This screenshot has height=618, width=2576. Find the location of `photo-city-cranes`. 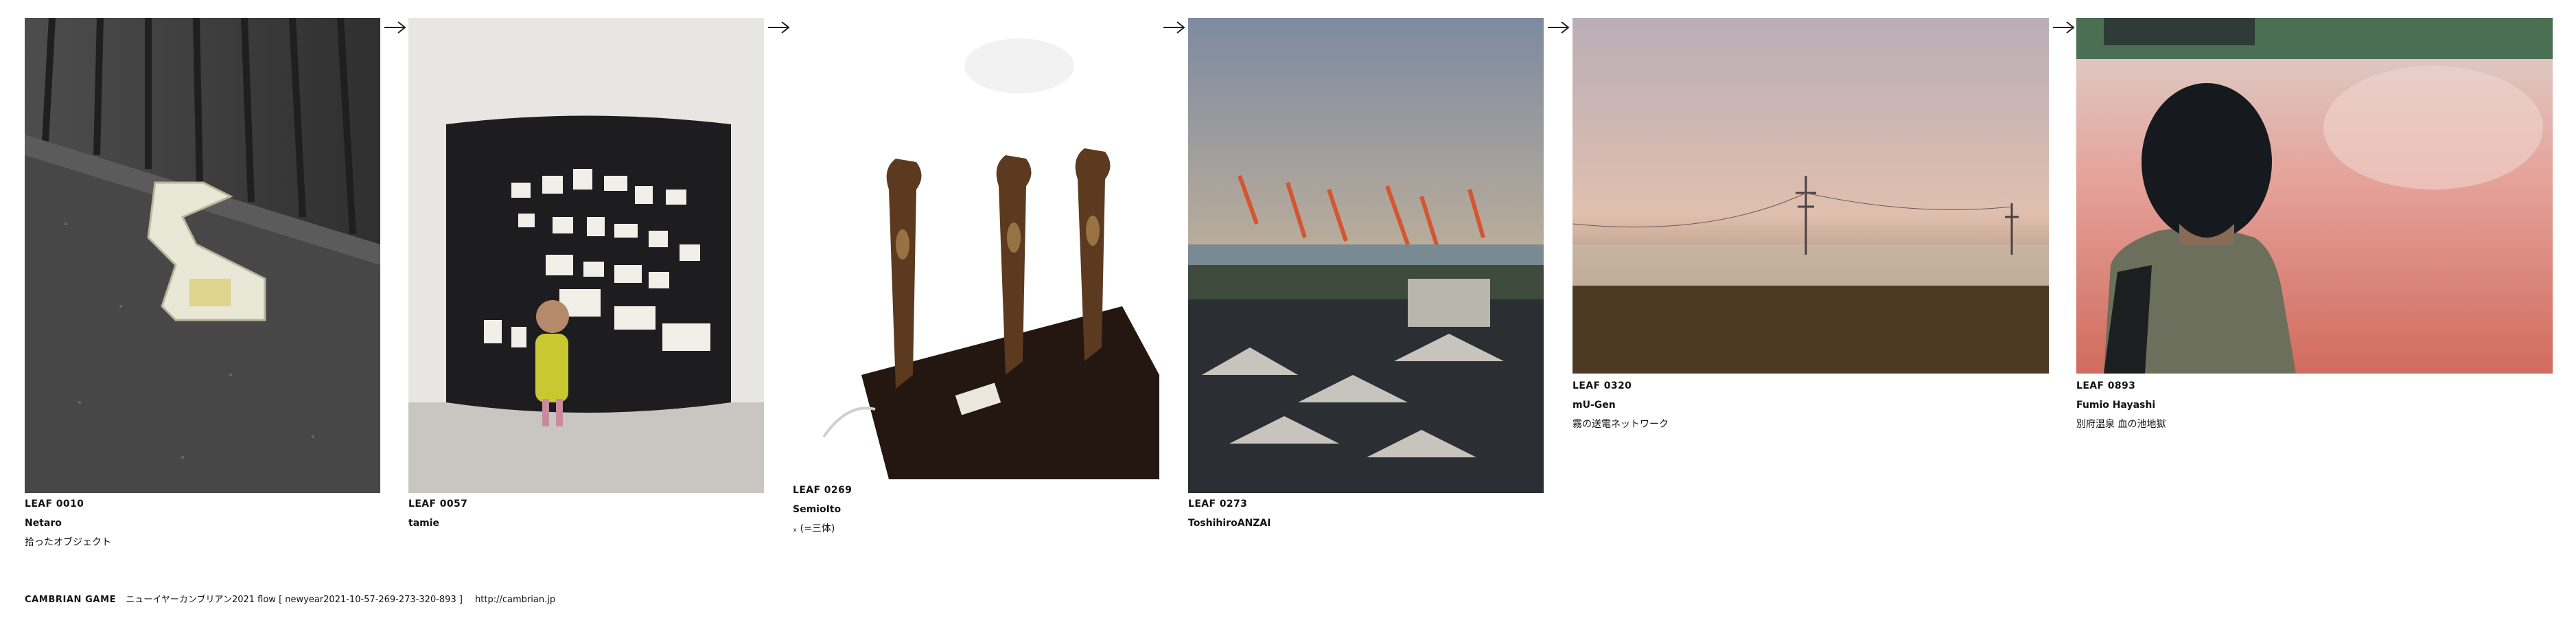

photo-city-cranes is located at coordinates (1366, 255).